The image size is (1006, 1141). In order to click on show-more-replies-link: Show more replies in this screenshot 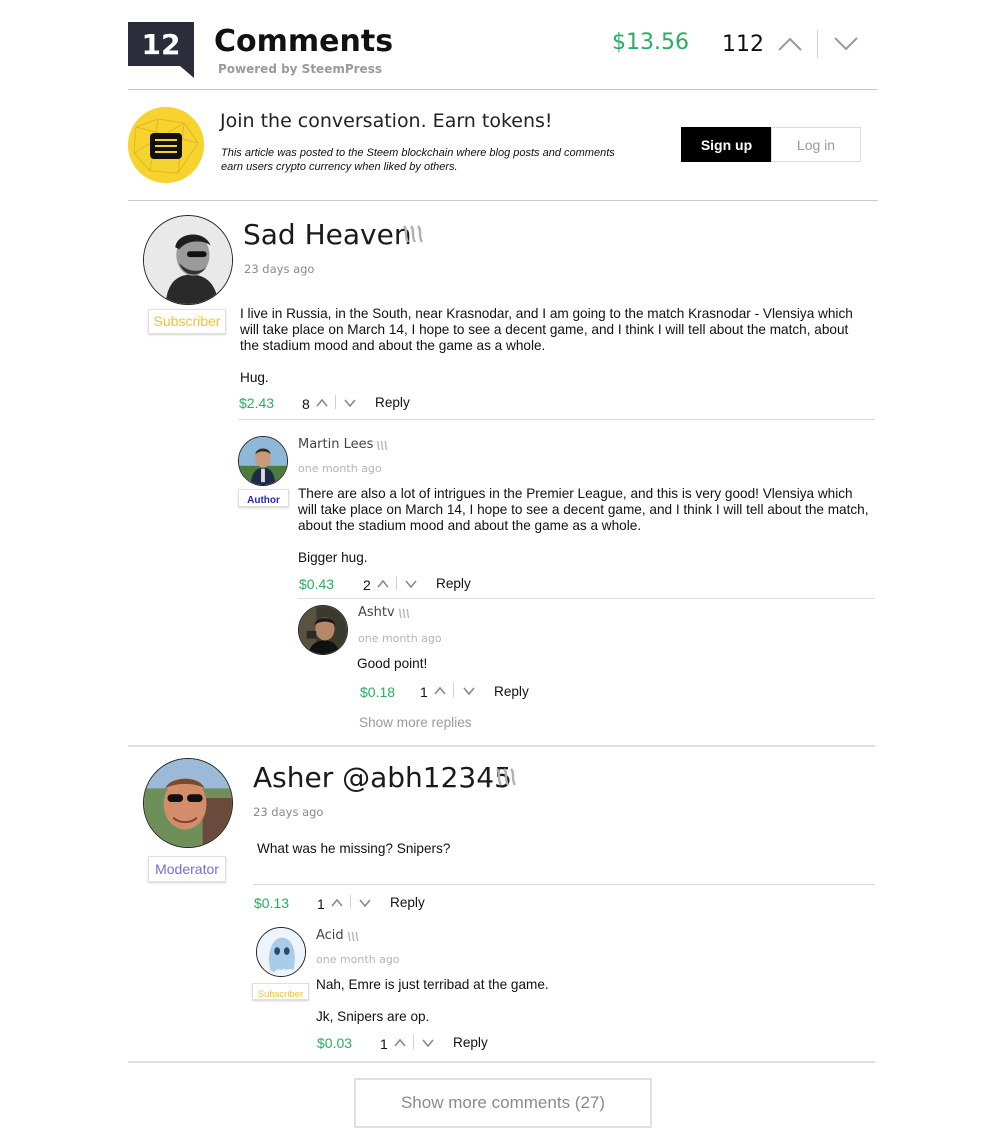, I will do `click(415, 722)`.